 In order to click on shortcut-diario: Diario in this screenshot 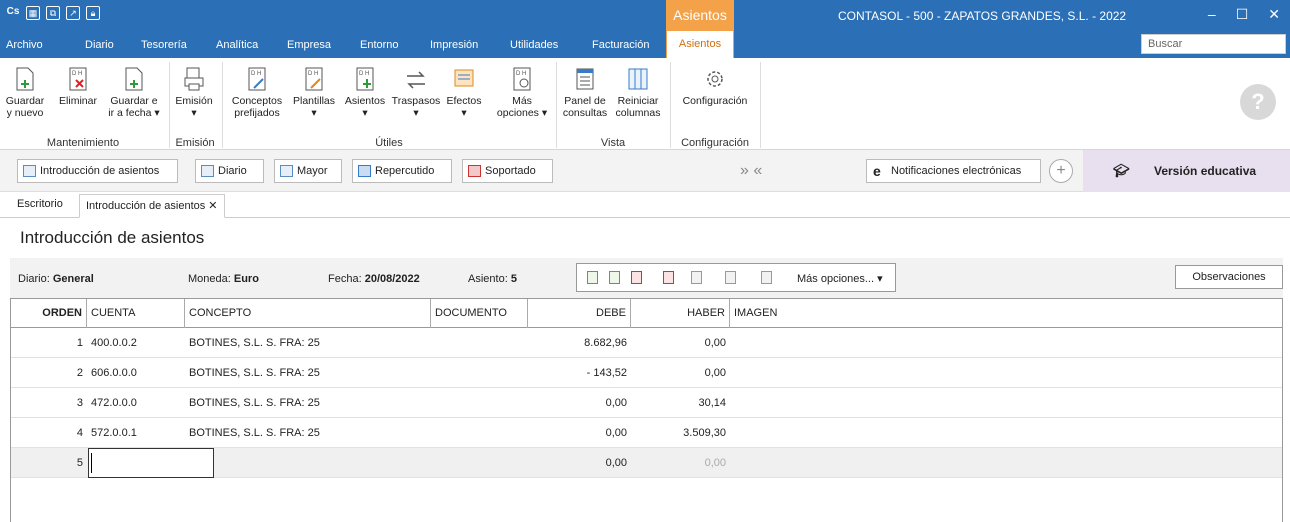, I will do `click(229, 171)`.